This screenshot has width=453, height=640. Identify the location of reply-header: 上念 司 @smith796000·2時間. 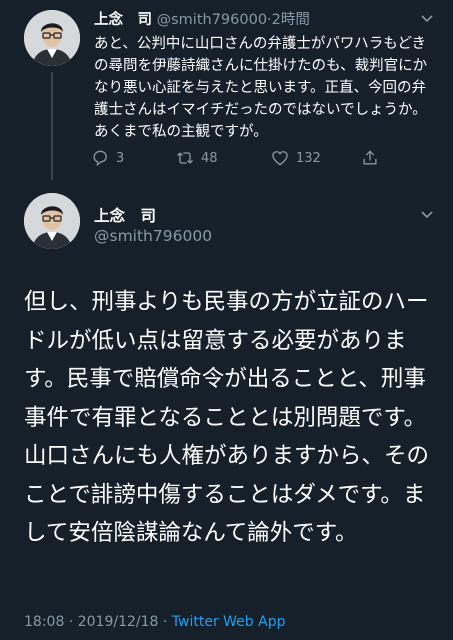
(202, 20).